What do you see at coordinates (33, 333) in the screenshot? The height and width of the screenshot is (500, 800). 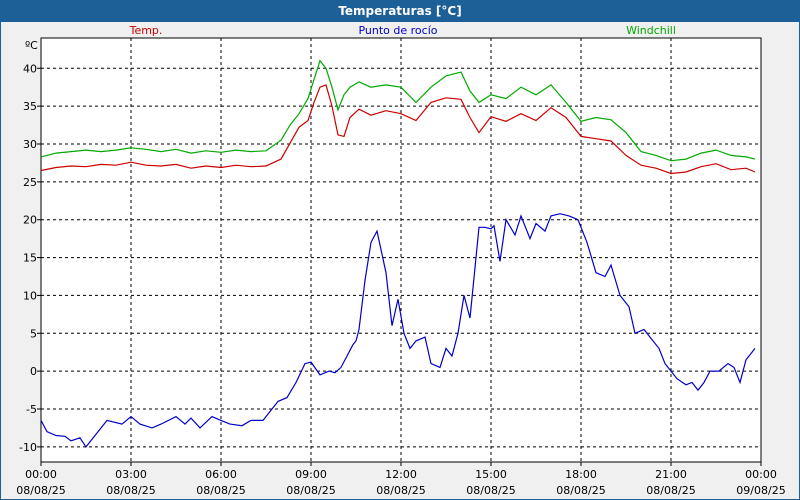 I see `y-tick-label: 5` at bounding box center [33, 333].